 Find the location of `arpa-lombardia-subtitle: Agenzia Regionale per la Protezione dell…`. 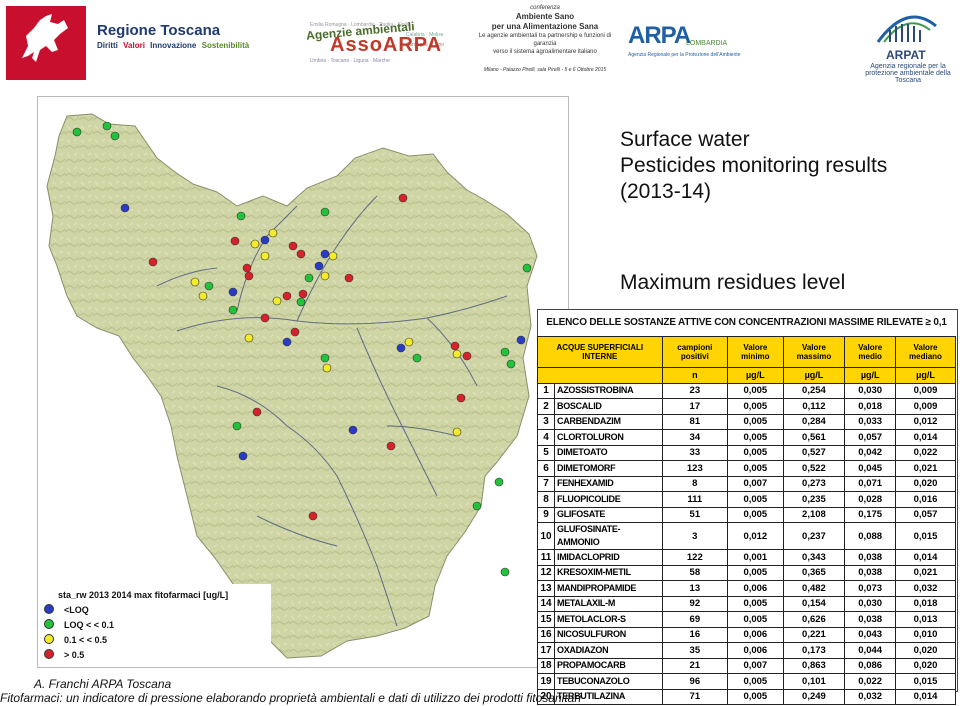

arpa-lombardia-subtitle: Agenzia Regionale per la Protezione dell… is located at coordinates (684, 55).